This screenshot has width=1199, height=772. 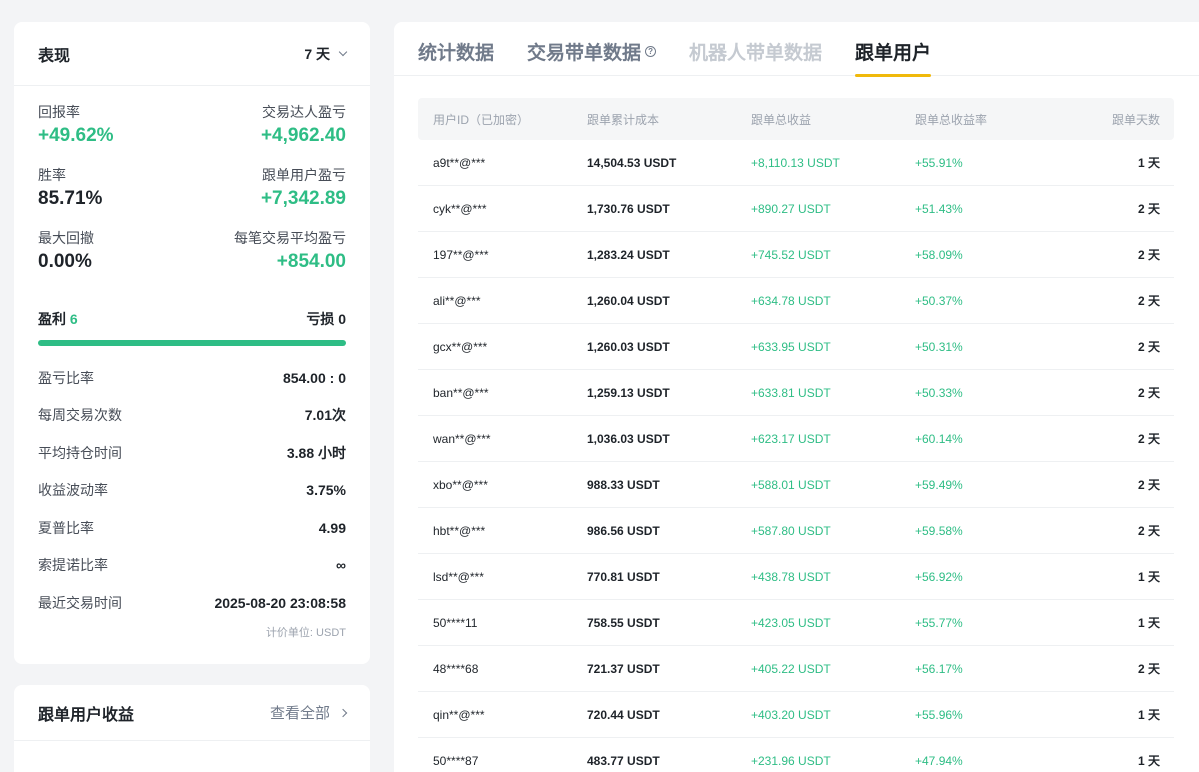 I want to click on return-rate-value: +49.62%, so click(x=76, y=135).